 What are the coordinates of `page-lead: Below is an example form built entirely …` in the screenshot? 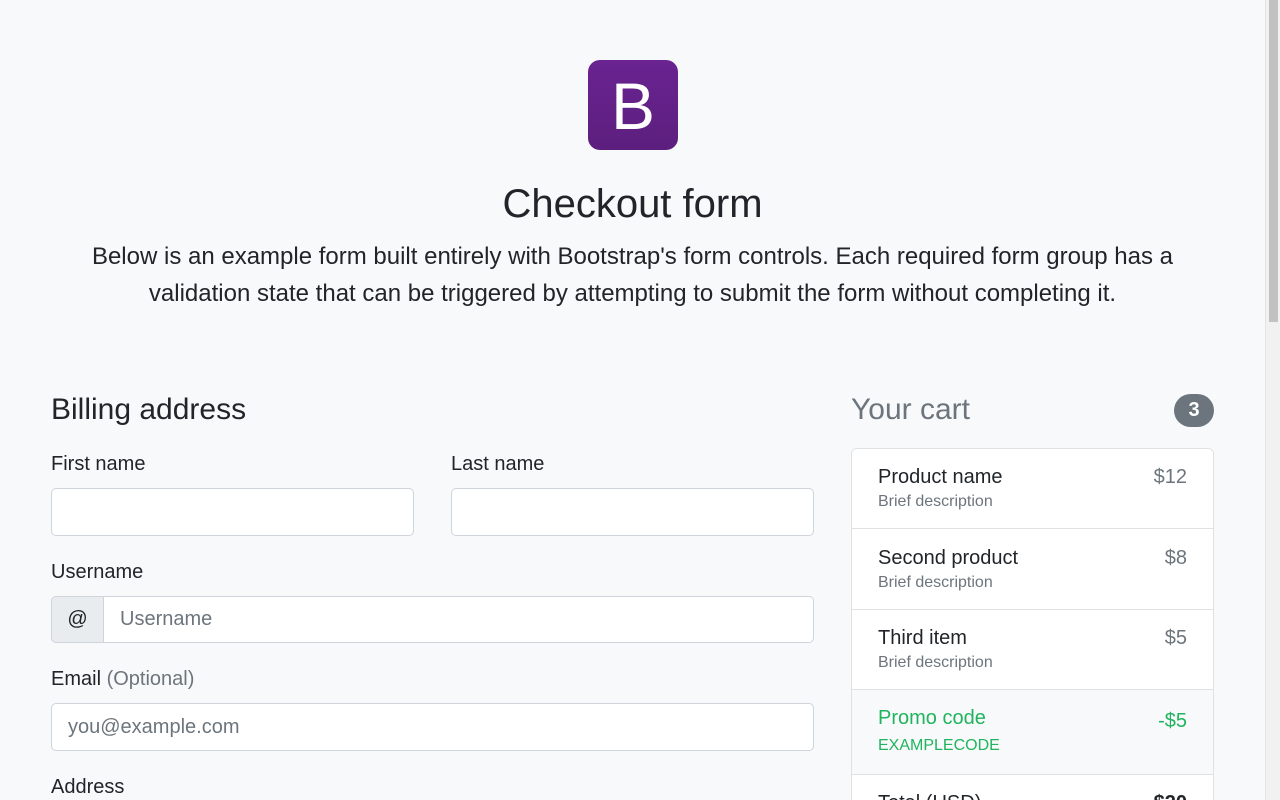 It's located at (632, 275).